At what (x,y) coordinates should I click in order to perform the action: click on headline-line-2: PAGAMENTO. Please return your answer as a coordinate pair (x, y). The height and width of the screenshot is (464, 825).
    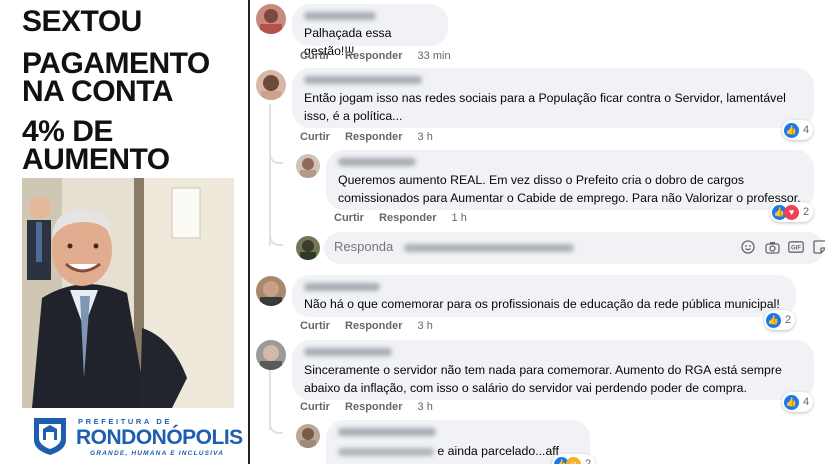
    Looking at the image, I should click on (116, 63).